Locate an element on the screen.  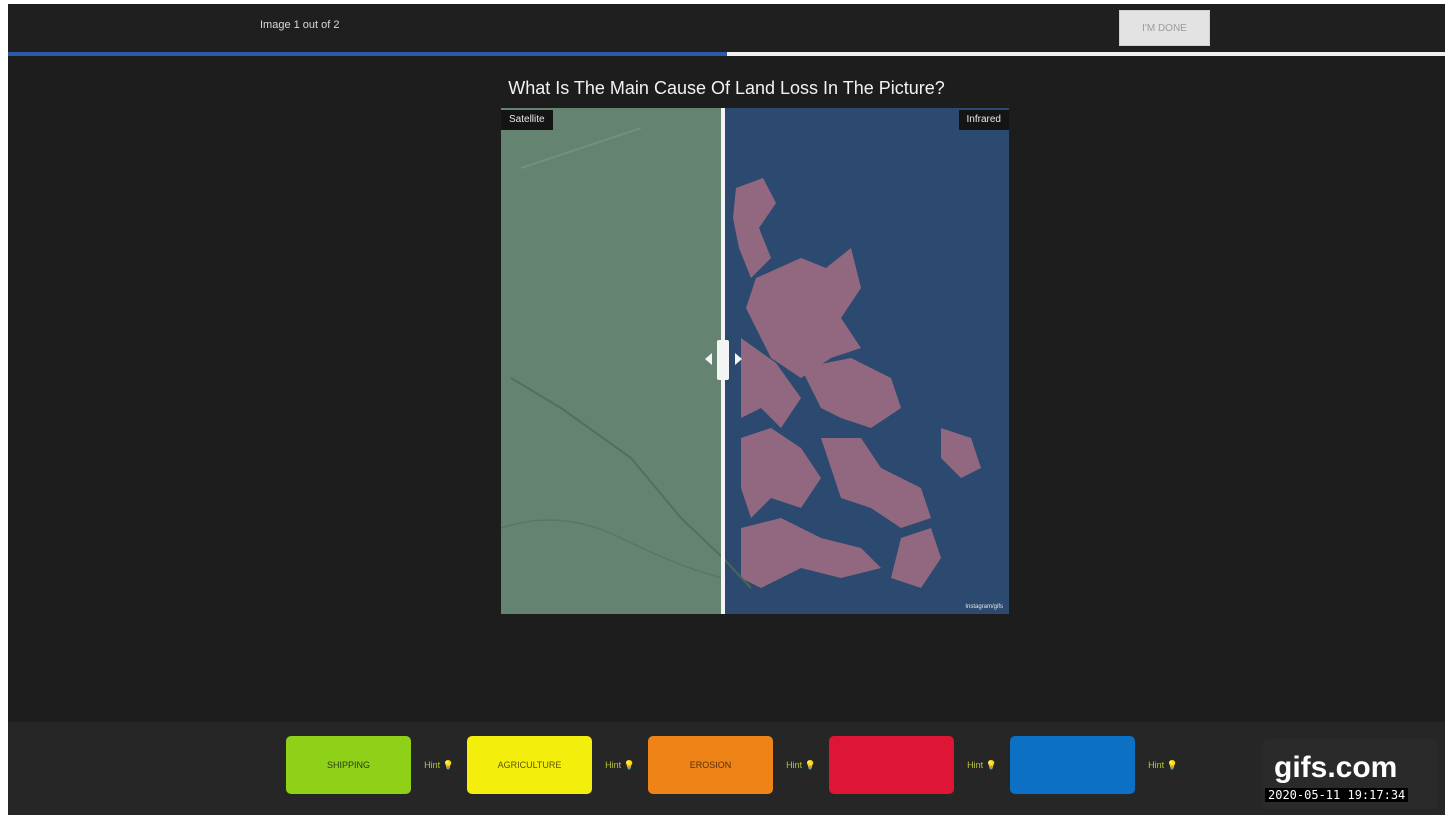
progress-bar is located at coordinates (726, 54).